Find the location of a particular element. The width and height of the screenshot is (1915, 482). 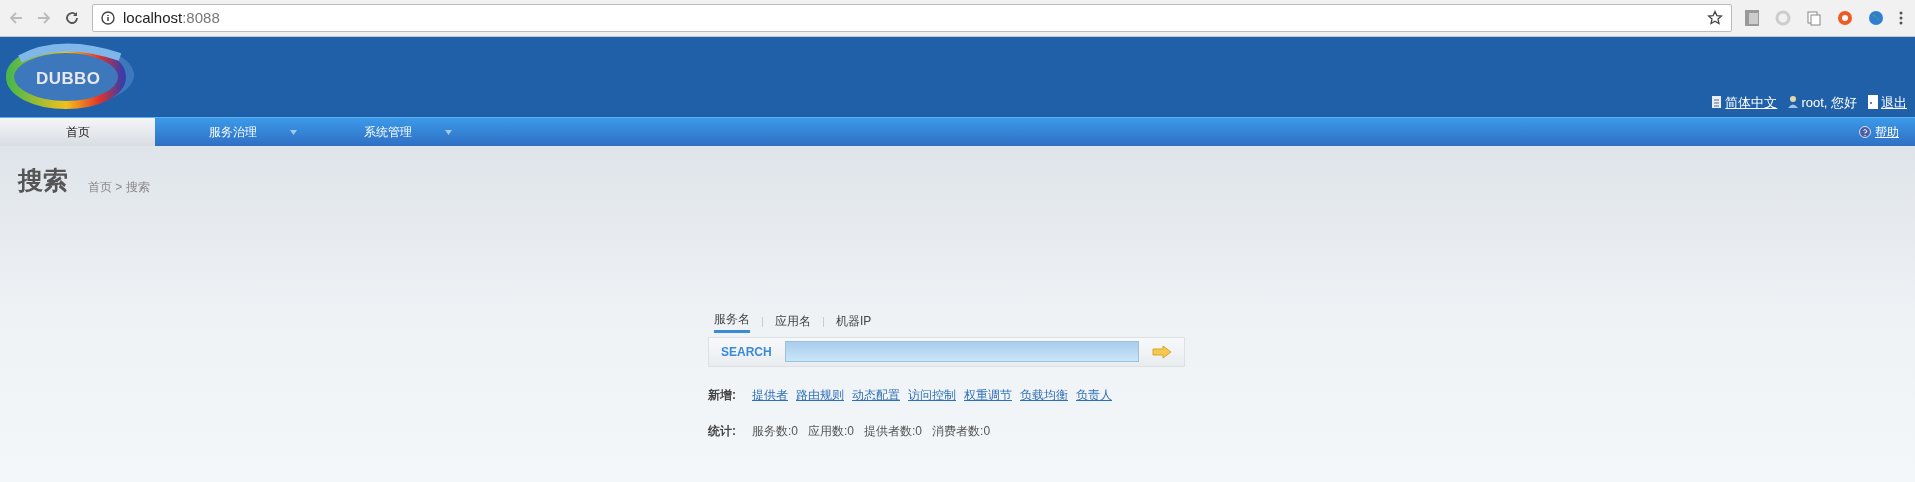

add-link: 路由规则 is located at coordinates (820, 394).